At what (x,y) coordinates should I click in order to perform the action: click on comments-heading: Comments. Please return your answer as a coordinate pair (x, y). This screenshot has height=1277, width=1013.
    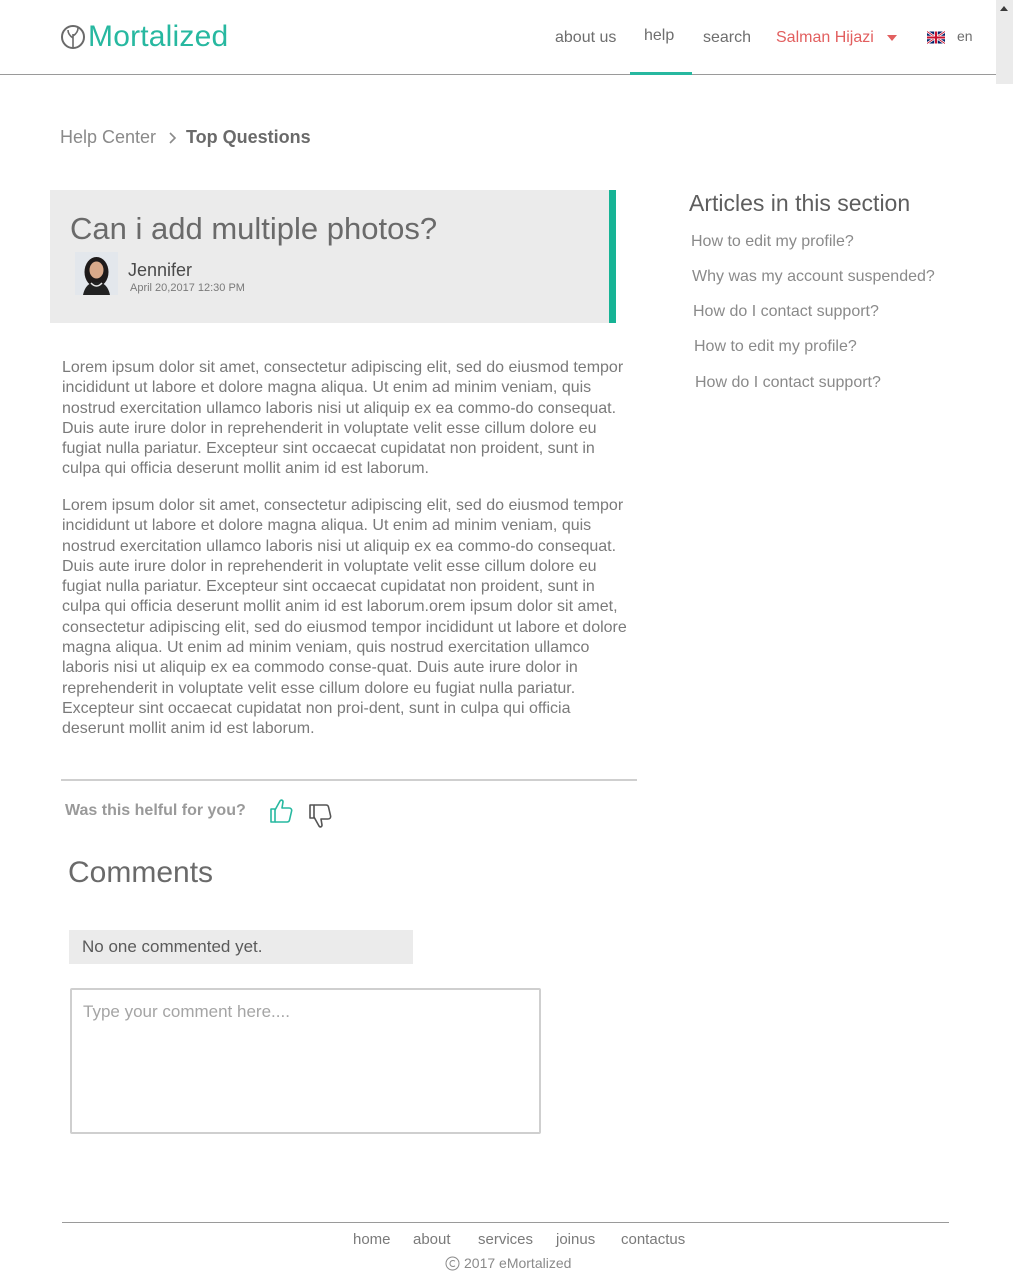
    Looking at the image, I should click on (141, 872).